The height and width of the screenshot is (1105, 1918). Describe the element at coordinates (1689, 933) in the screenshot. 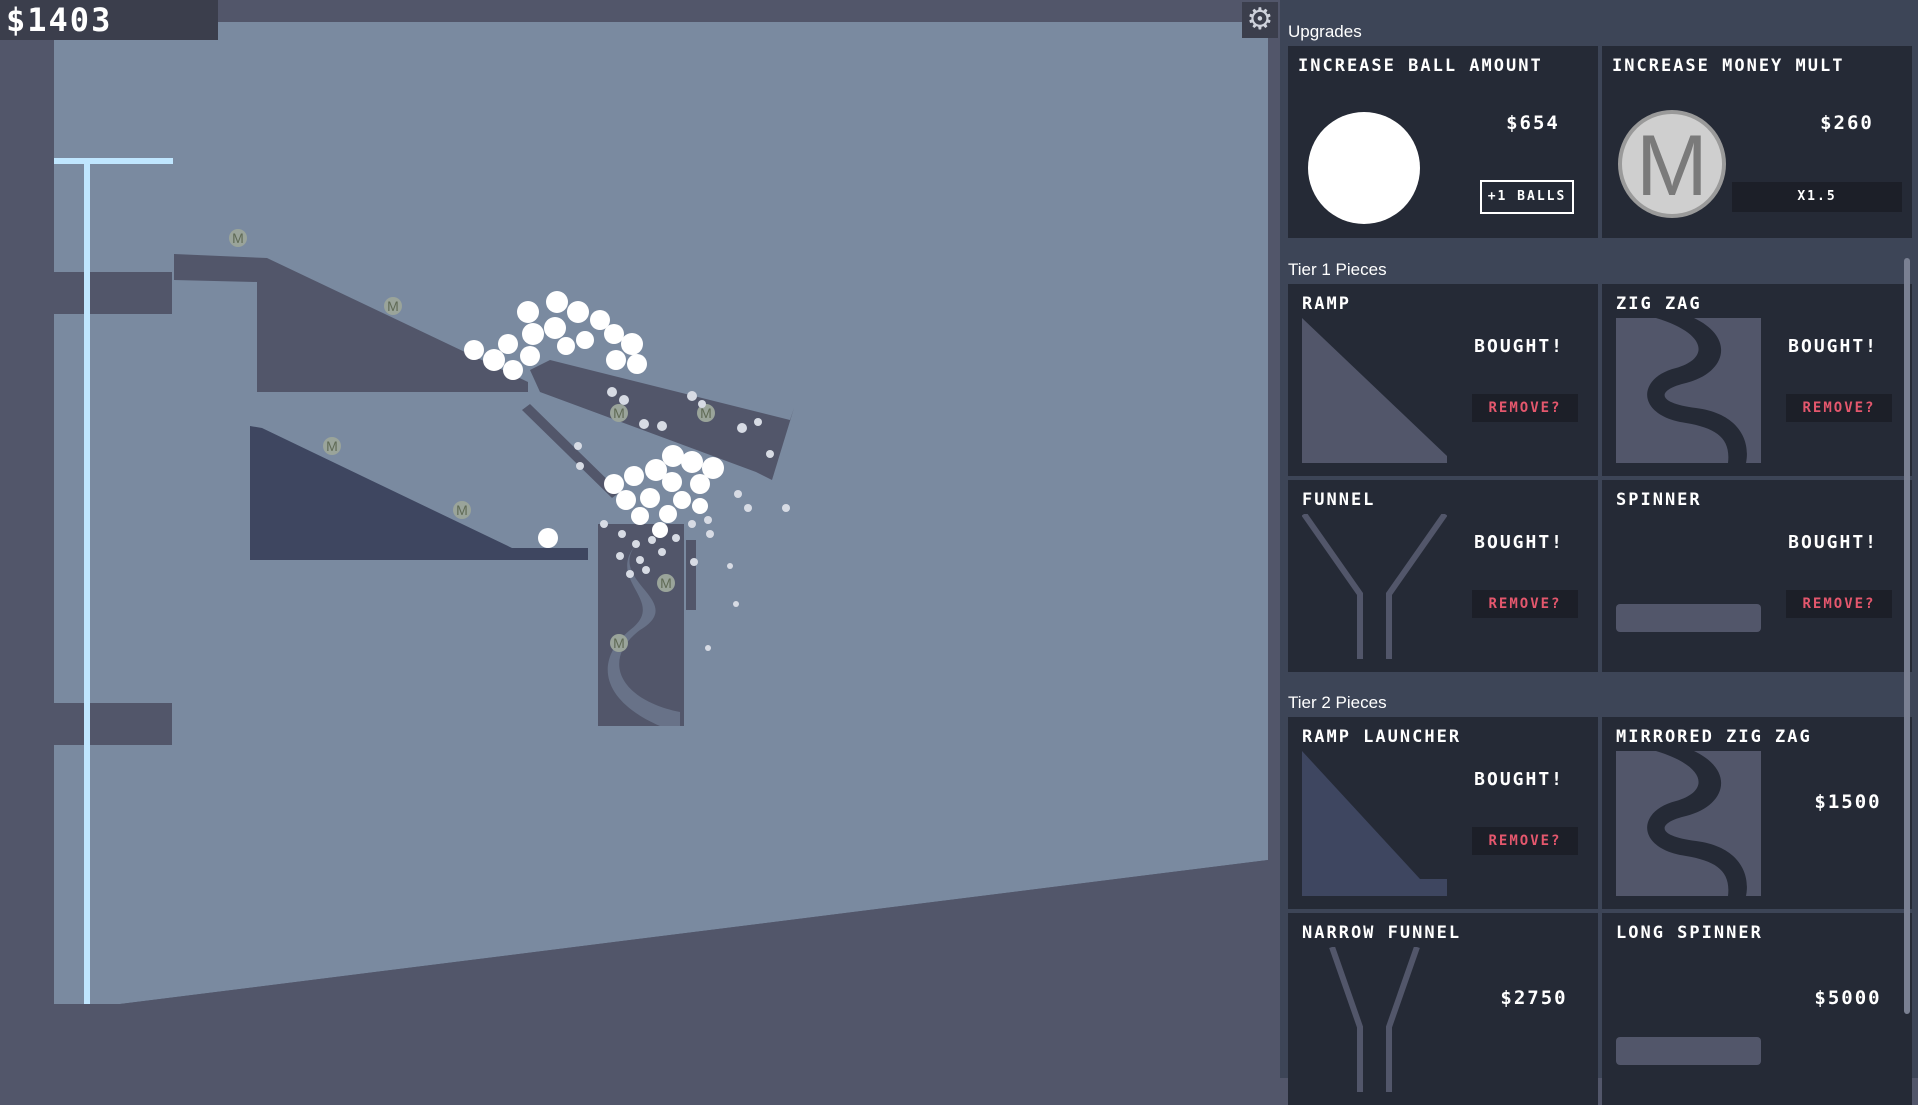

I see `piece-name: Long Spinner` at that location.